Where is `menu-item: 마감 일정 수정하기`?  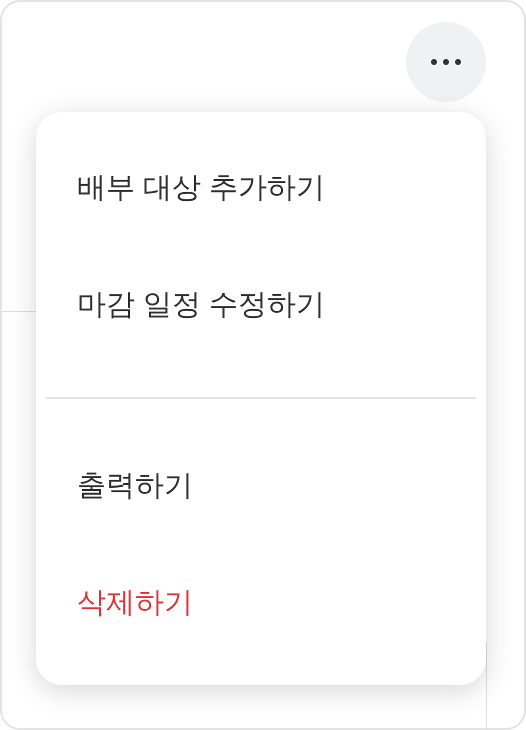
menu-item: 마감 일정 수정하기 is located at coordinates (261, 305).